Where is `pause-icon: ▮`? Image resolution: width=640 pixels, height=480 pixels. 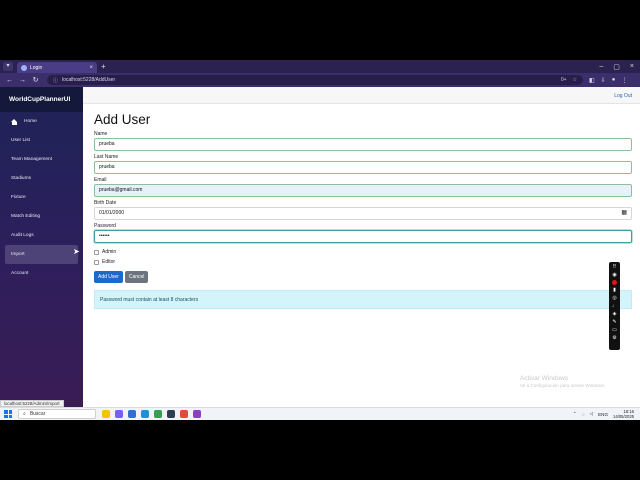
pause-icon: ▮ is located at coordinates (614, 290).